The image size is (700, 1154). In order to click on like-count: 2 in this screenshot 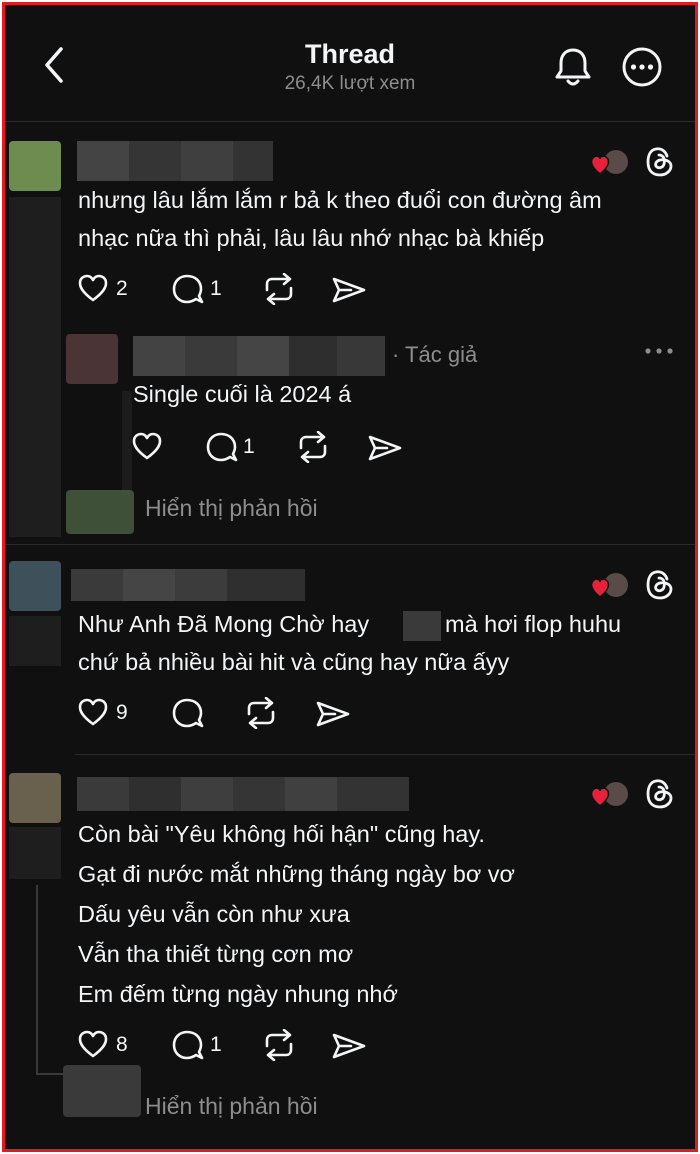, I will do `click(122, 288)`.